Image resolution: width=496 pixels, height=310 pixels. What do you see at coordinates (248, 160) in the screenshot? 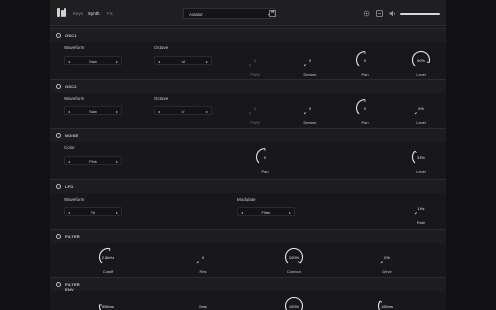
I see `noise-body: Color ◂ Pink ▸ 0 Pan 33% Level` at bounding box center [248, 160].